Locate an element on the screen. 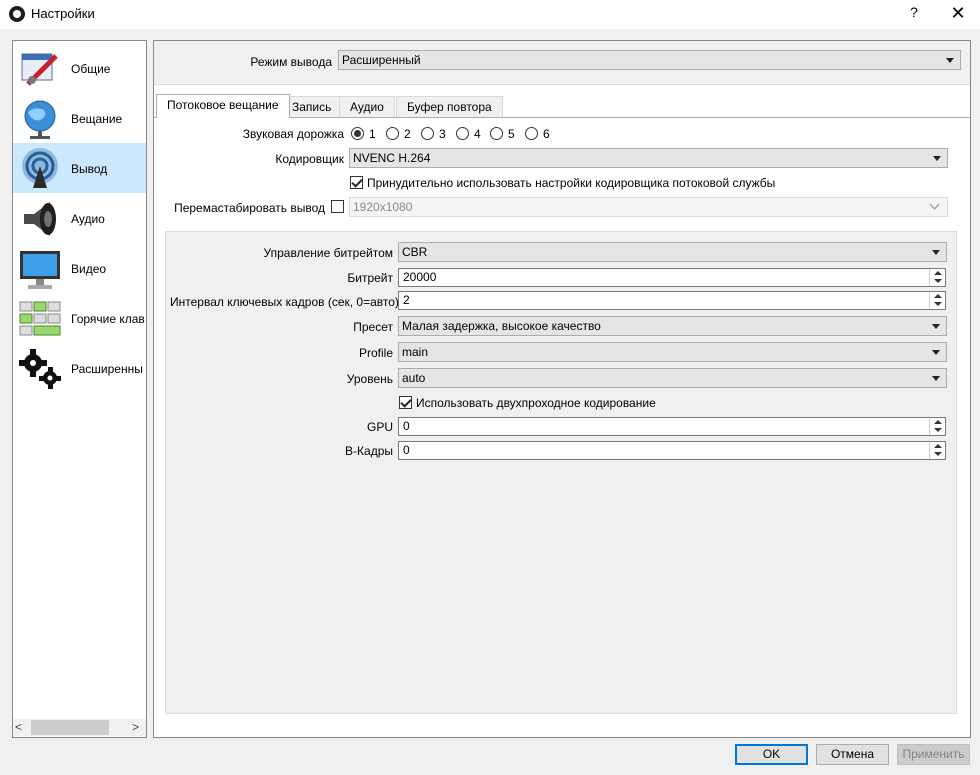 The height and width of the screenshot is (775, 980). sidebar-item-advanced: Расширенны is located at coordinates (79, 368).